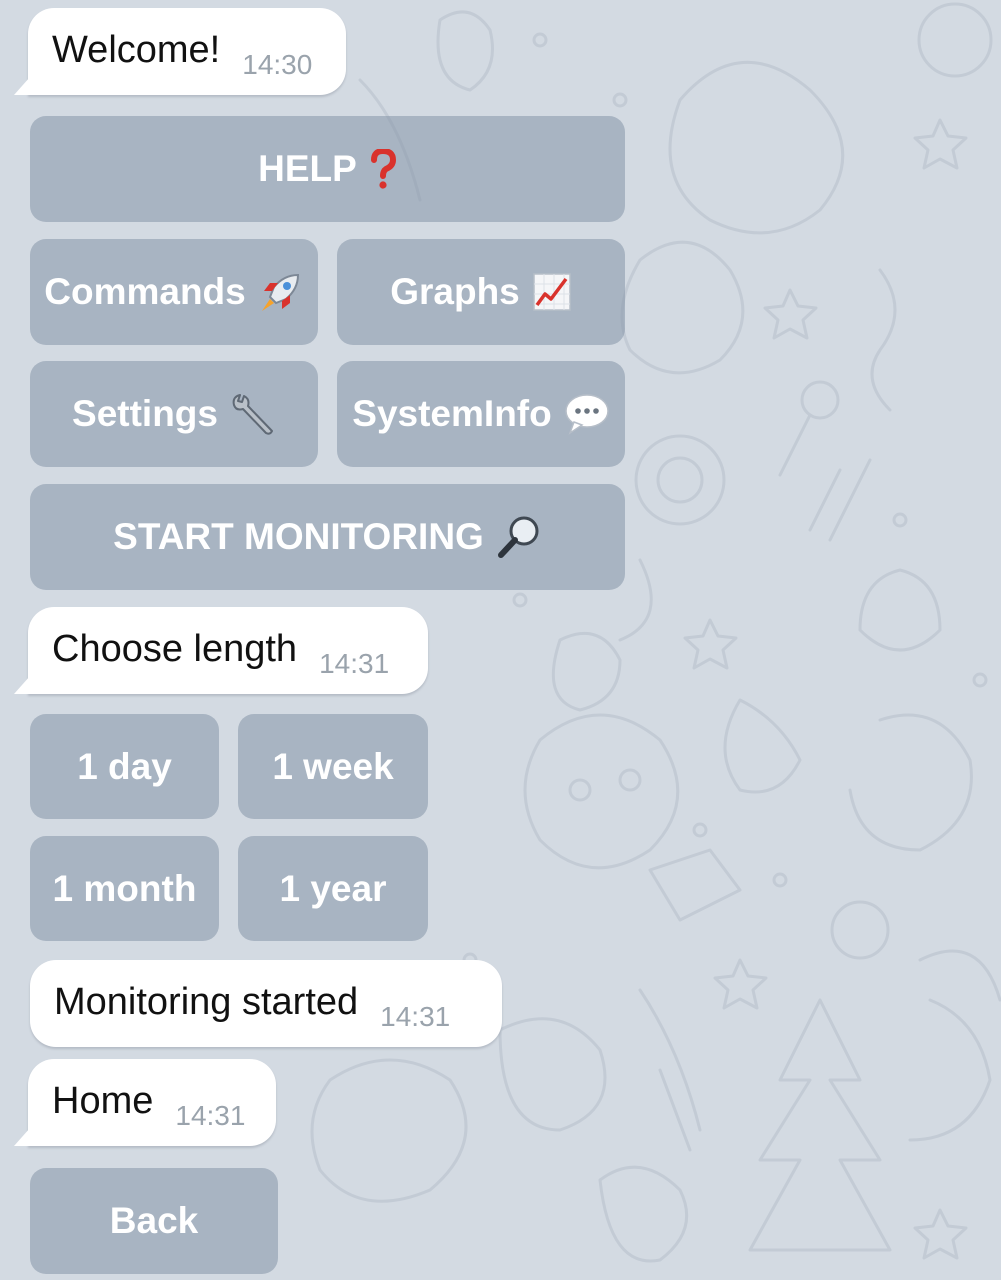 Image resolution: width=1001 pixels, height=1280 pixels. I want to click on message-text: Choose length, so click(175, 649).